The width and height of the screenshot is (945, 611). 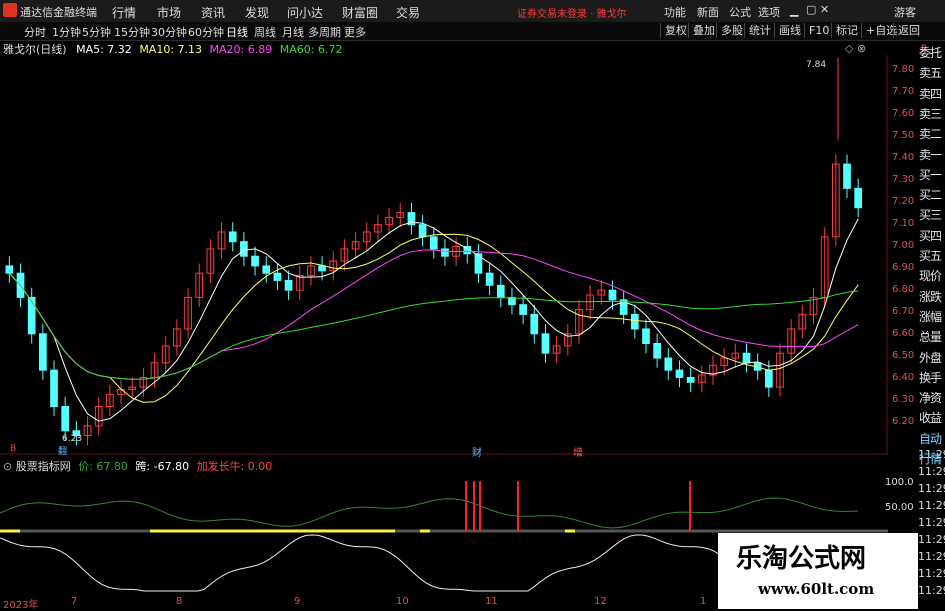 I want to click on side-tab: 卖四, so click(x=930, y=93).